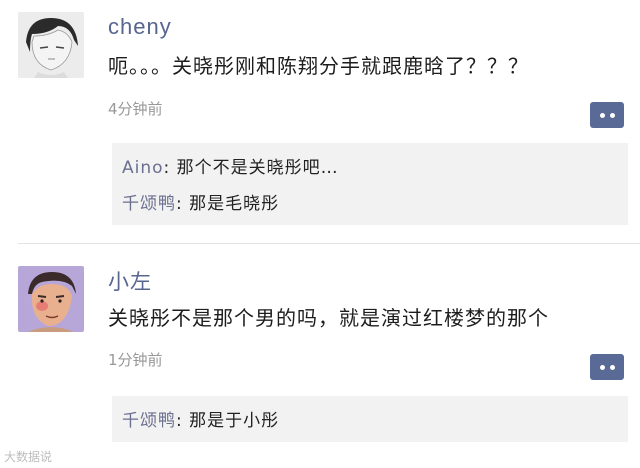  I want to click on comment-text: 关晓彤不是那个男的吗，就是演过红楼梦的那个, so click(328, 318).